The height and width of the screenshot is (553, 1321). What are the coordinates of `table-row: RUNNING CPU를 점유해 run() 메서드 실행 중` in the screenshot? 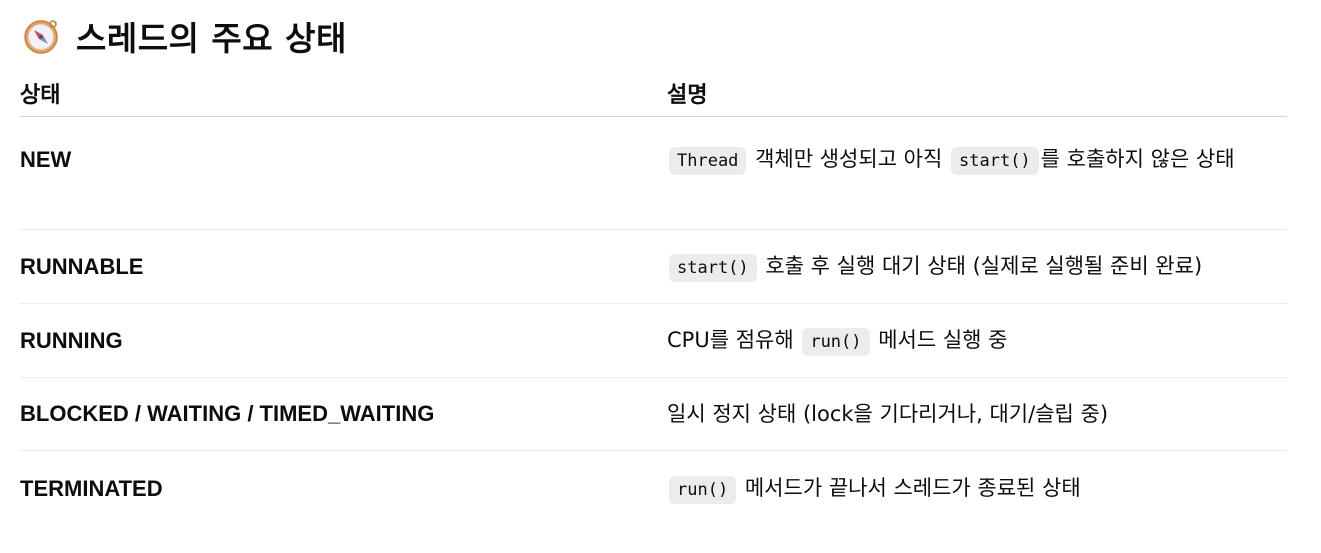 It's located at (653, 341).